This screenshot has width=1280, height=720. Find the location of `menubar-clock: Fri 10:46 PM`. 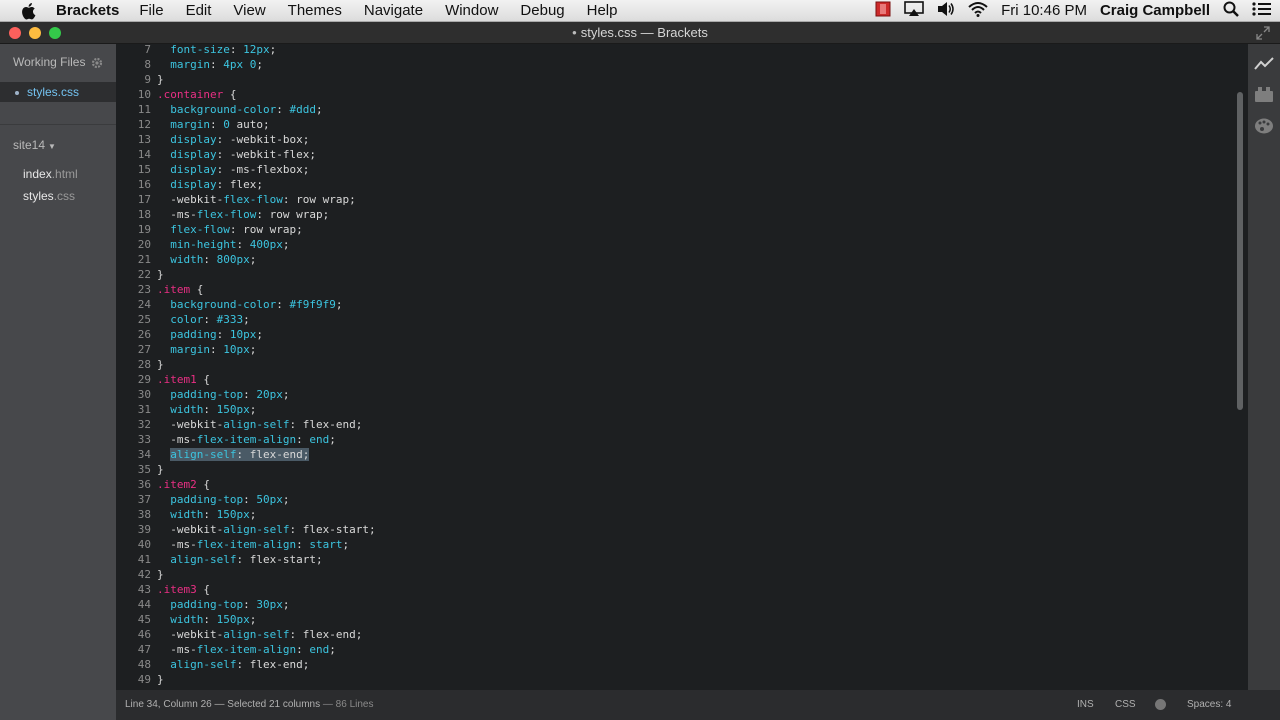

menubar-clock: Fri 10:46 PM is located at coordinates (1044, 11).